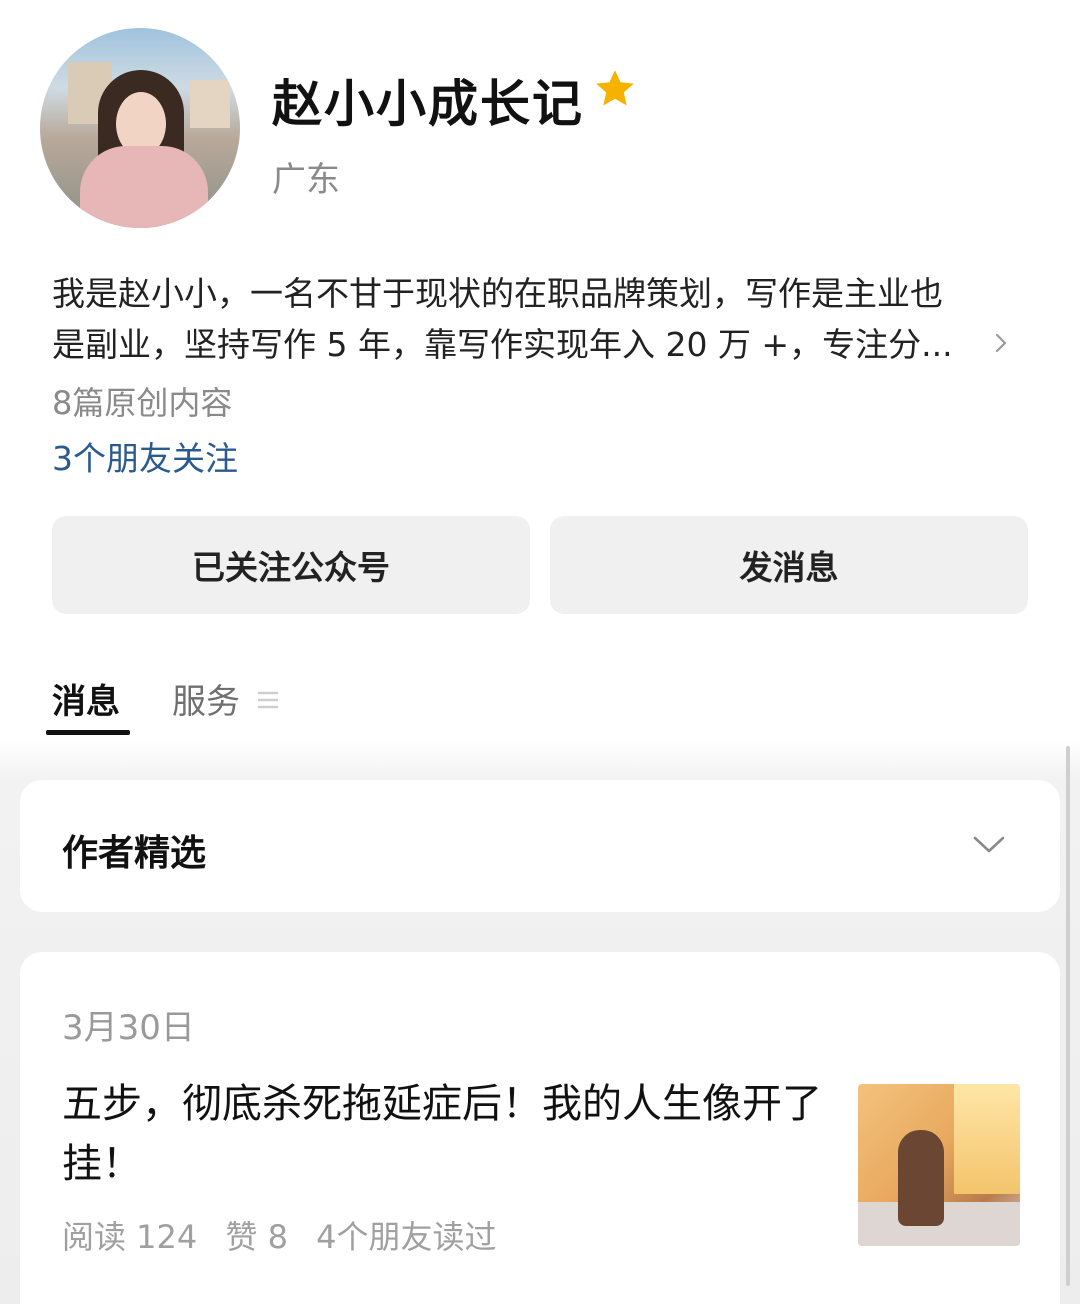 This screenshot has height=1304, width=1080. I want to click on article-date: 3月30日, so click(128, 1028).